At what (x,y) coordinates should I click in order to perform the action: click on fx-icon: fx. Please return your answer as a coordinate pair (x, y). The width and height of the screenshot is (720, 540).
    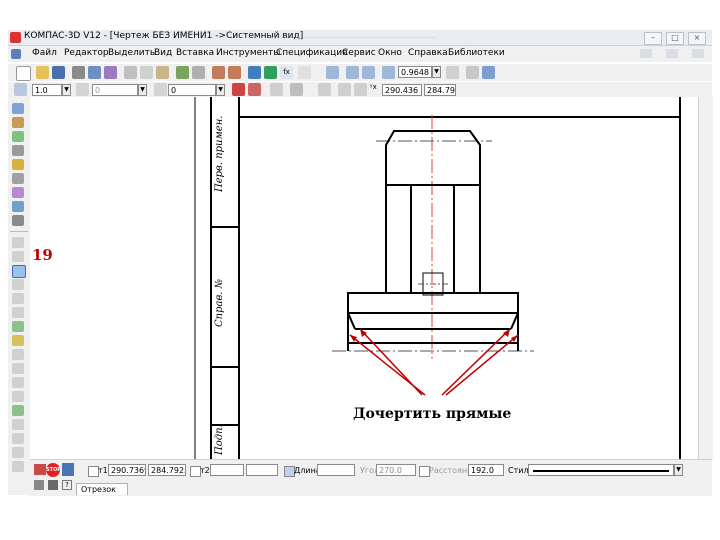
    Looking at the image, I should click on (286, 72).